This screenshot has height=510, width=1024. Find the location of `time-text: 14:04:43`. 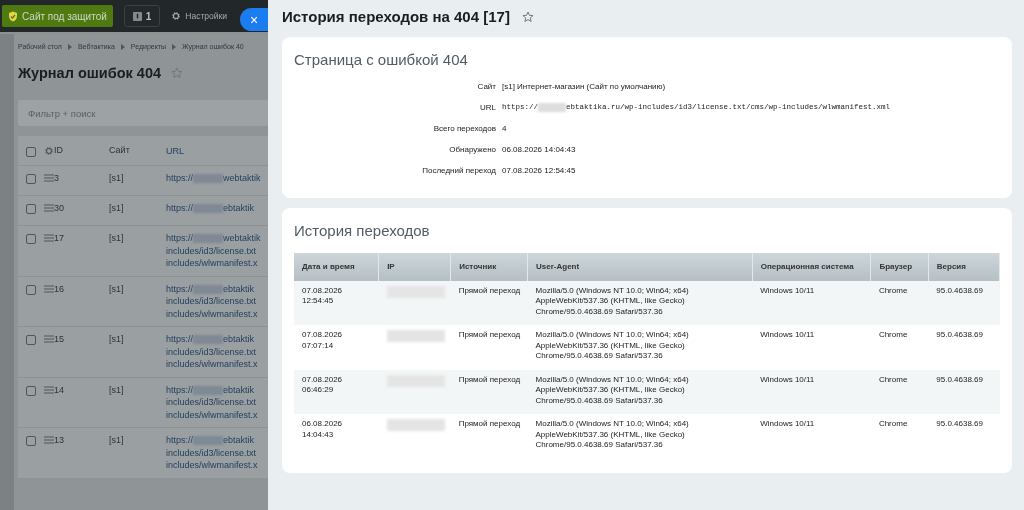

time-text: 14:04:43 is located at coordinates (318, 434).